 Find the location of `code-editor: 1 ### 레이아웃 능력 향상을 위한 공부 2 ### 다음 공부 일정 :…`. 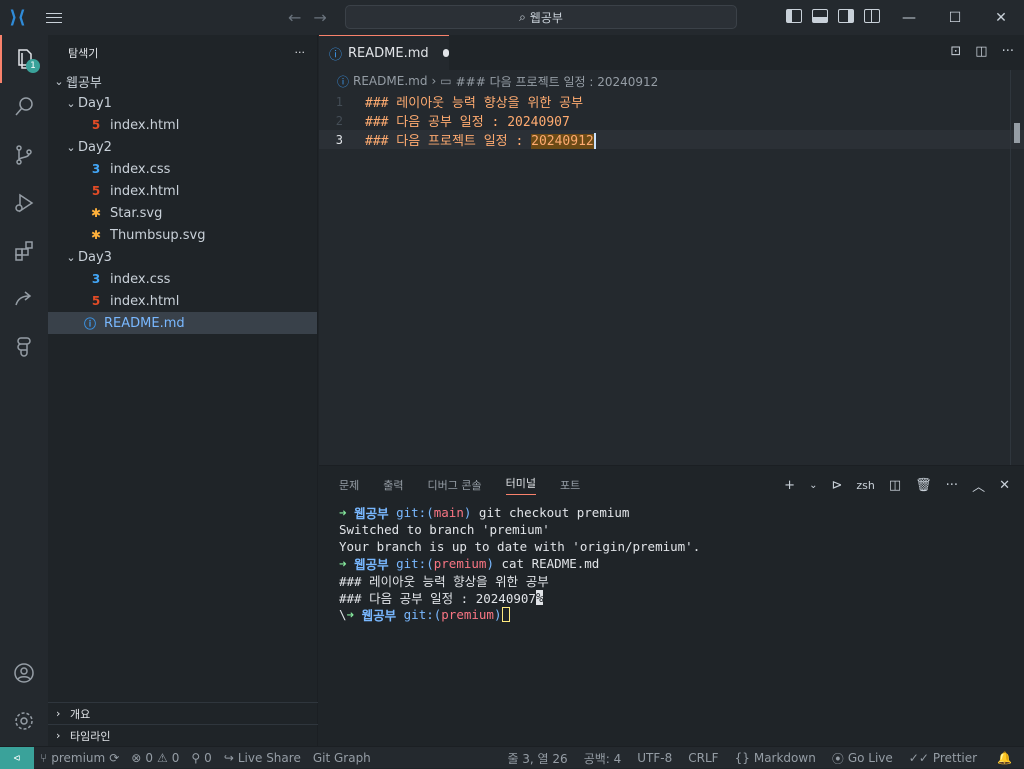

code-editor: 1 ### 레이아웃 능력 향상을 위한 공부 2 ### 다음 공부 일정 :… is located at coordinates (671, 121).